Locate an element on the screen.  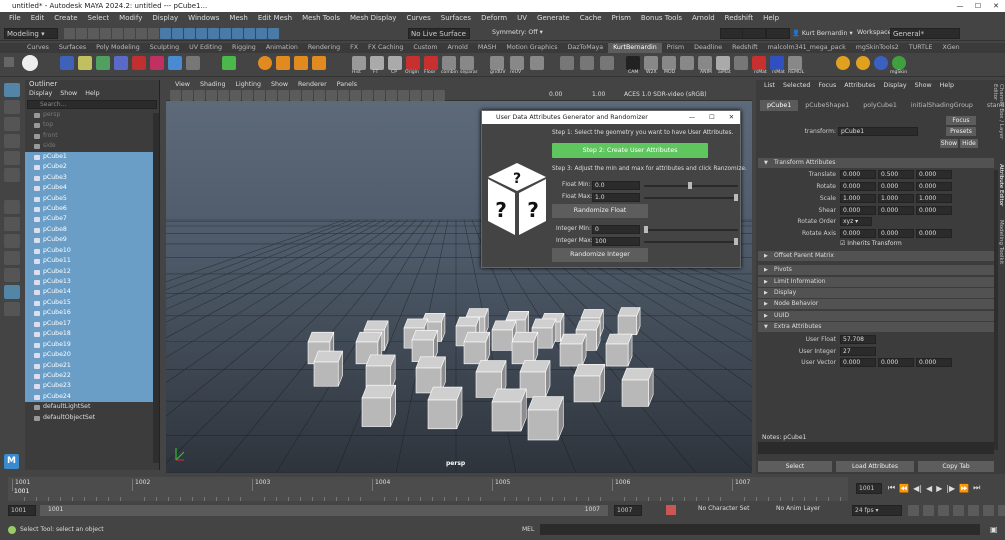
color-space-dropdown: ACES 1.0 SDR-video (sRGB) is located at coordinates (665, 94).